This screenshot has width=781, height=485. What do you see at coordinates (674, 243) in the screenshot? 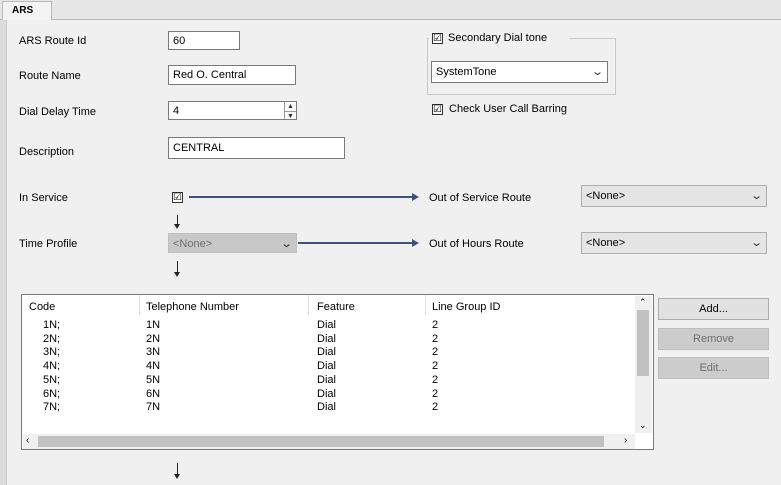
I see `out-of-hours-select: <None> ⌄` at bounding box center [674, 243].